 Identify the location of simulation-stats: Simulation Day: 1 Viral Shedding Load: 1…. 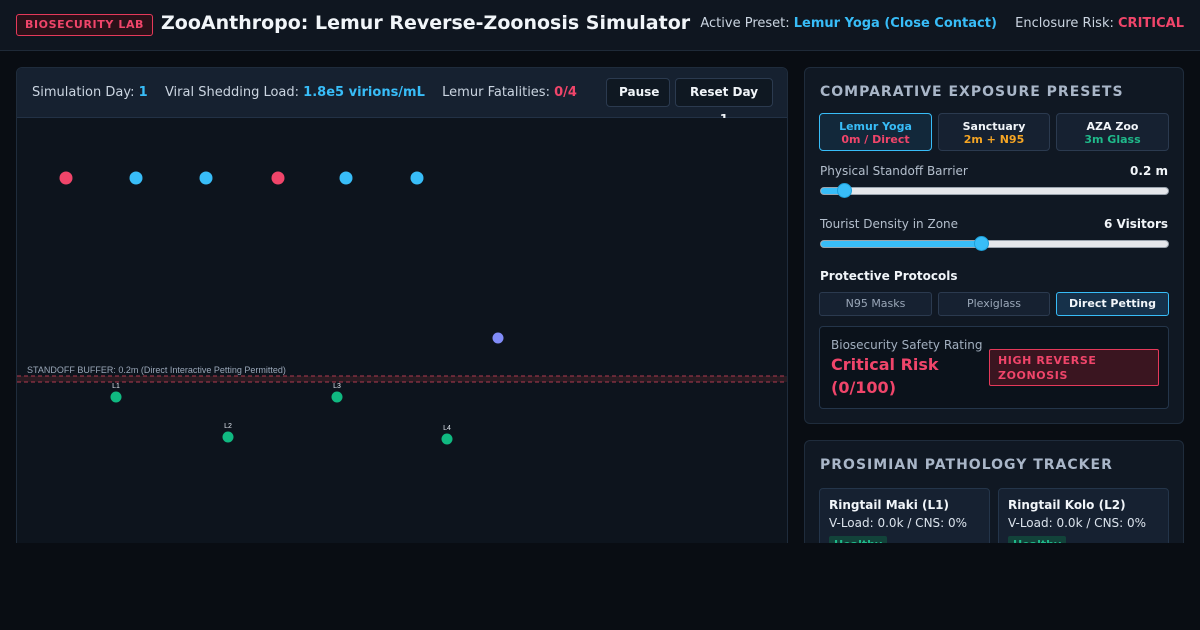
(304, 92).